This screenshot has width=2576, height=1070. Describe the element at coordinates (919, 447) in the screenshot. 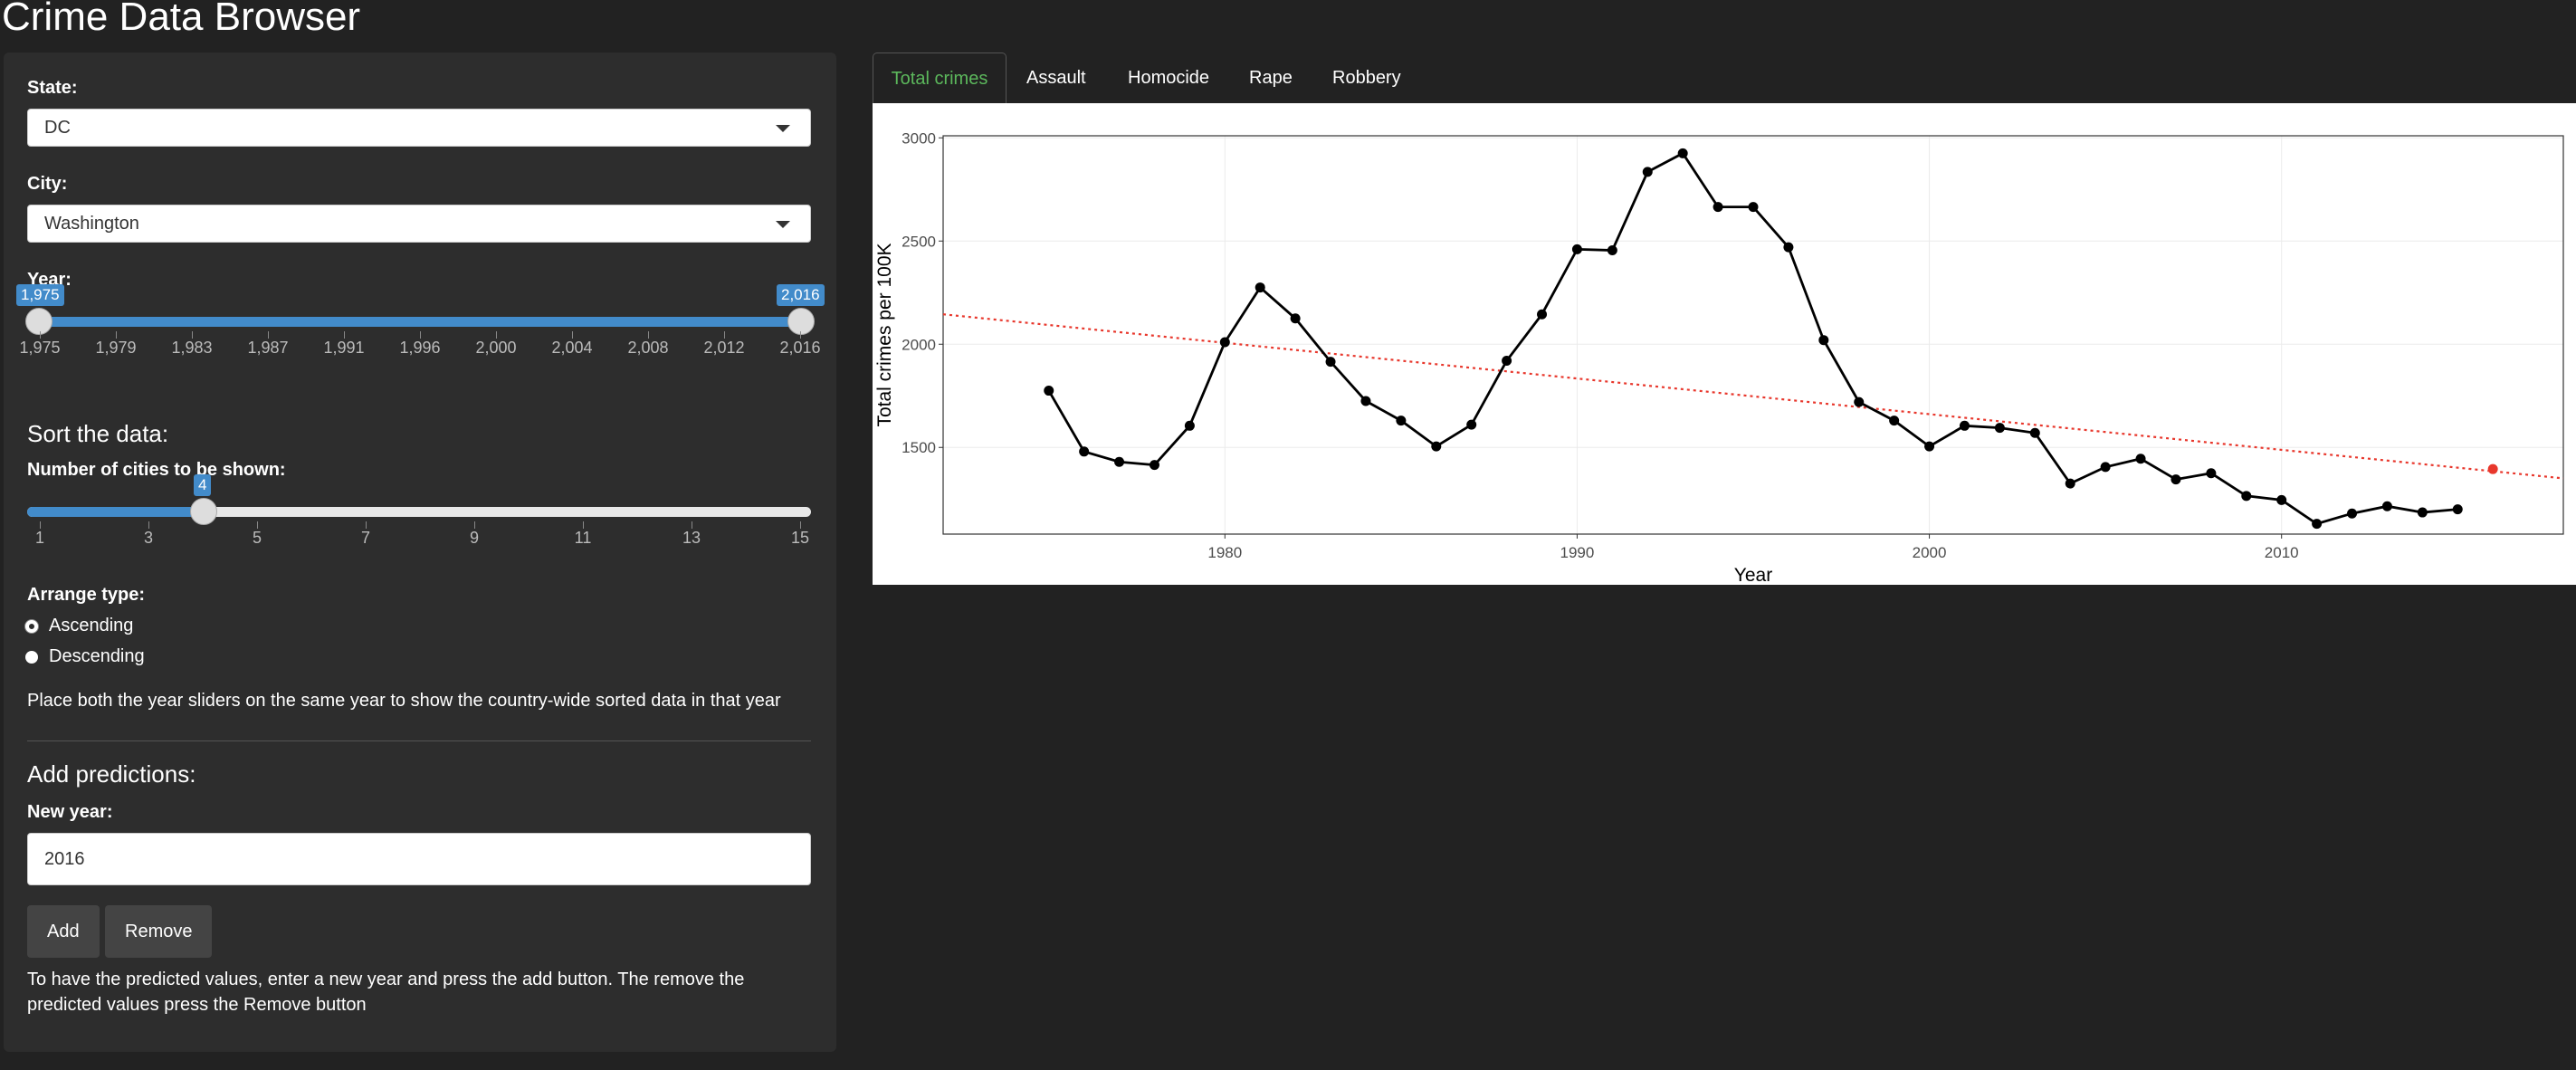

I see `y-tick-label: 1500` at that location.